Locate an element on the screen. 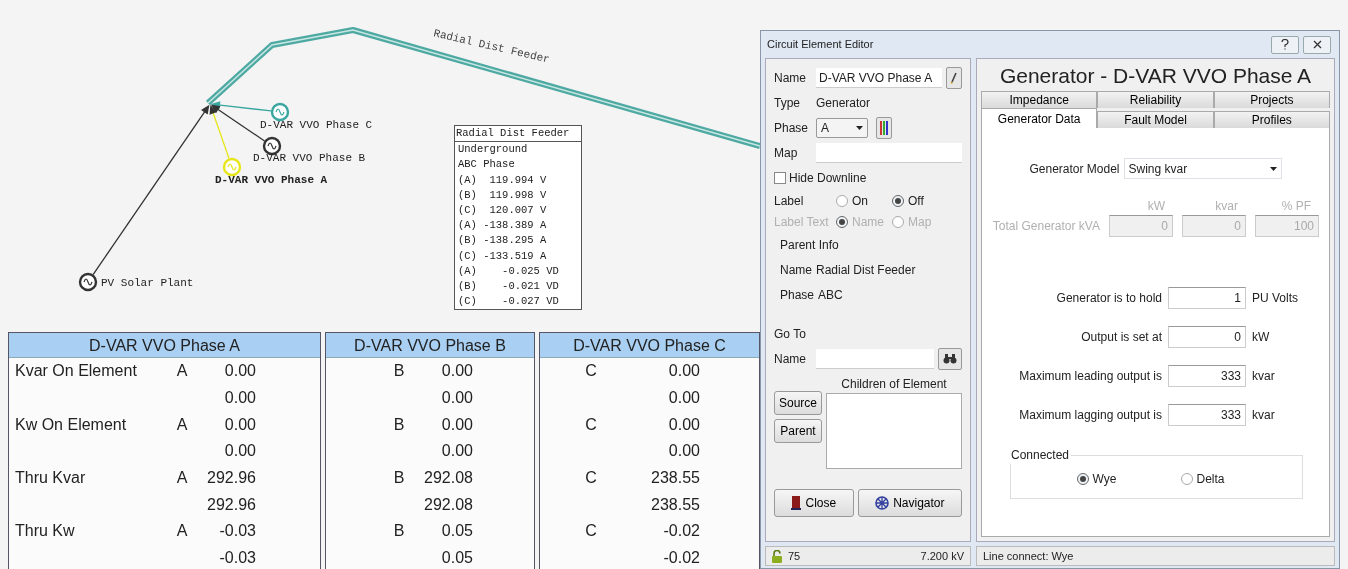 This screenshot has width=1348, height=569. field-label: Name is located at coordinates (790, 359).